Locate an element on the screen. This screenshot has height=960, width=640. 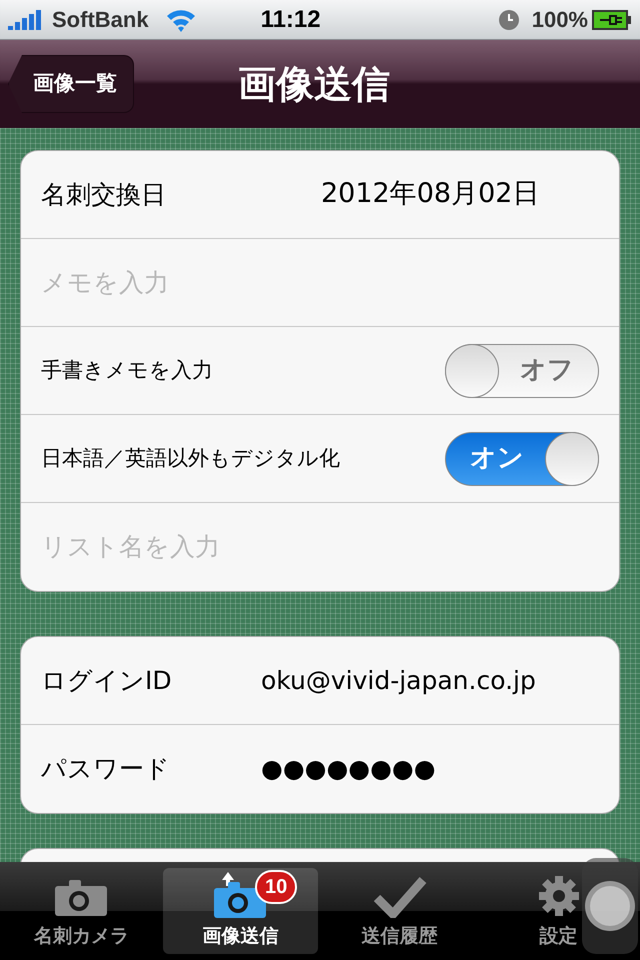
input-field: リスト名を入力 is located at coordinates (320, 547).